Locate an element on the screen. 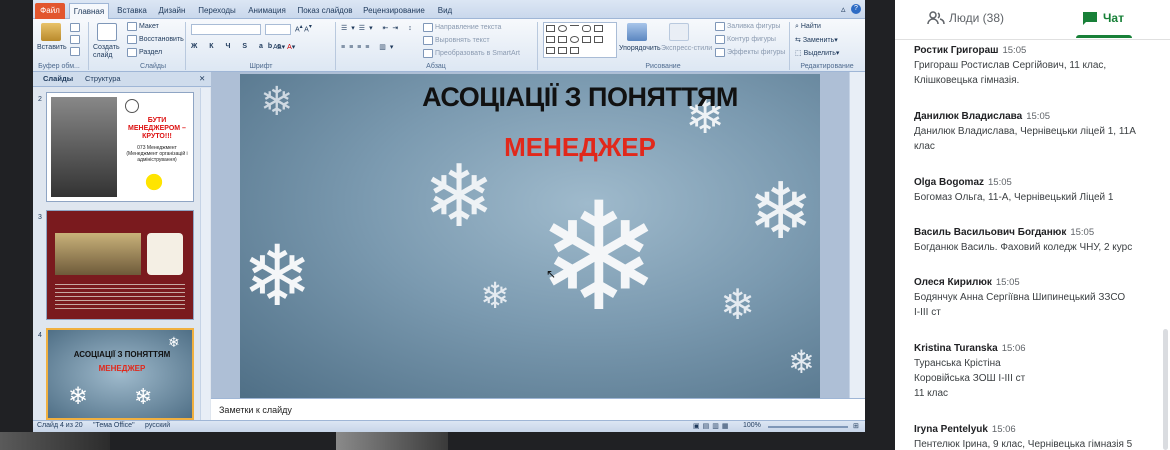 This screenshot has width=1170, height=450. rectangle-shape-icon is located at coordinates (550, 28).